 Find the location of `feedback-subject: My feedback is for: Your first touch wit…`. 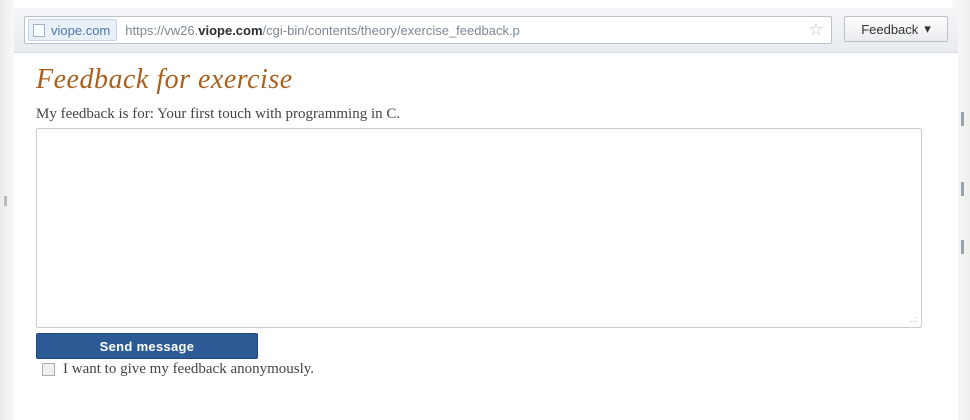

feedback-subject: My feedback is for: Your first touch wit… is located at coordinates (218, 114).